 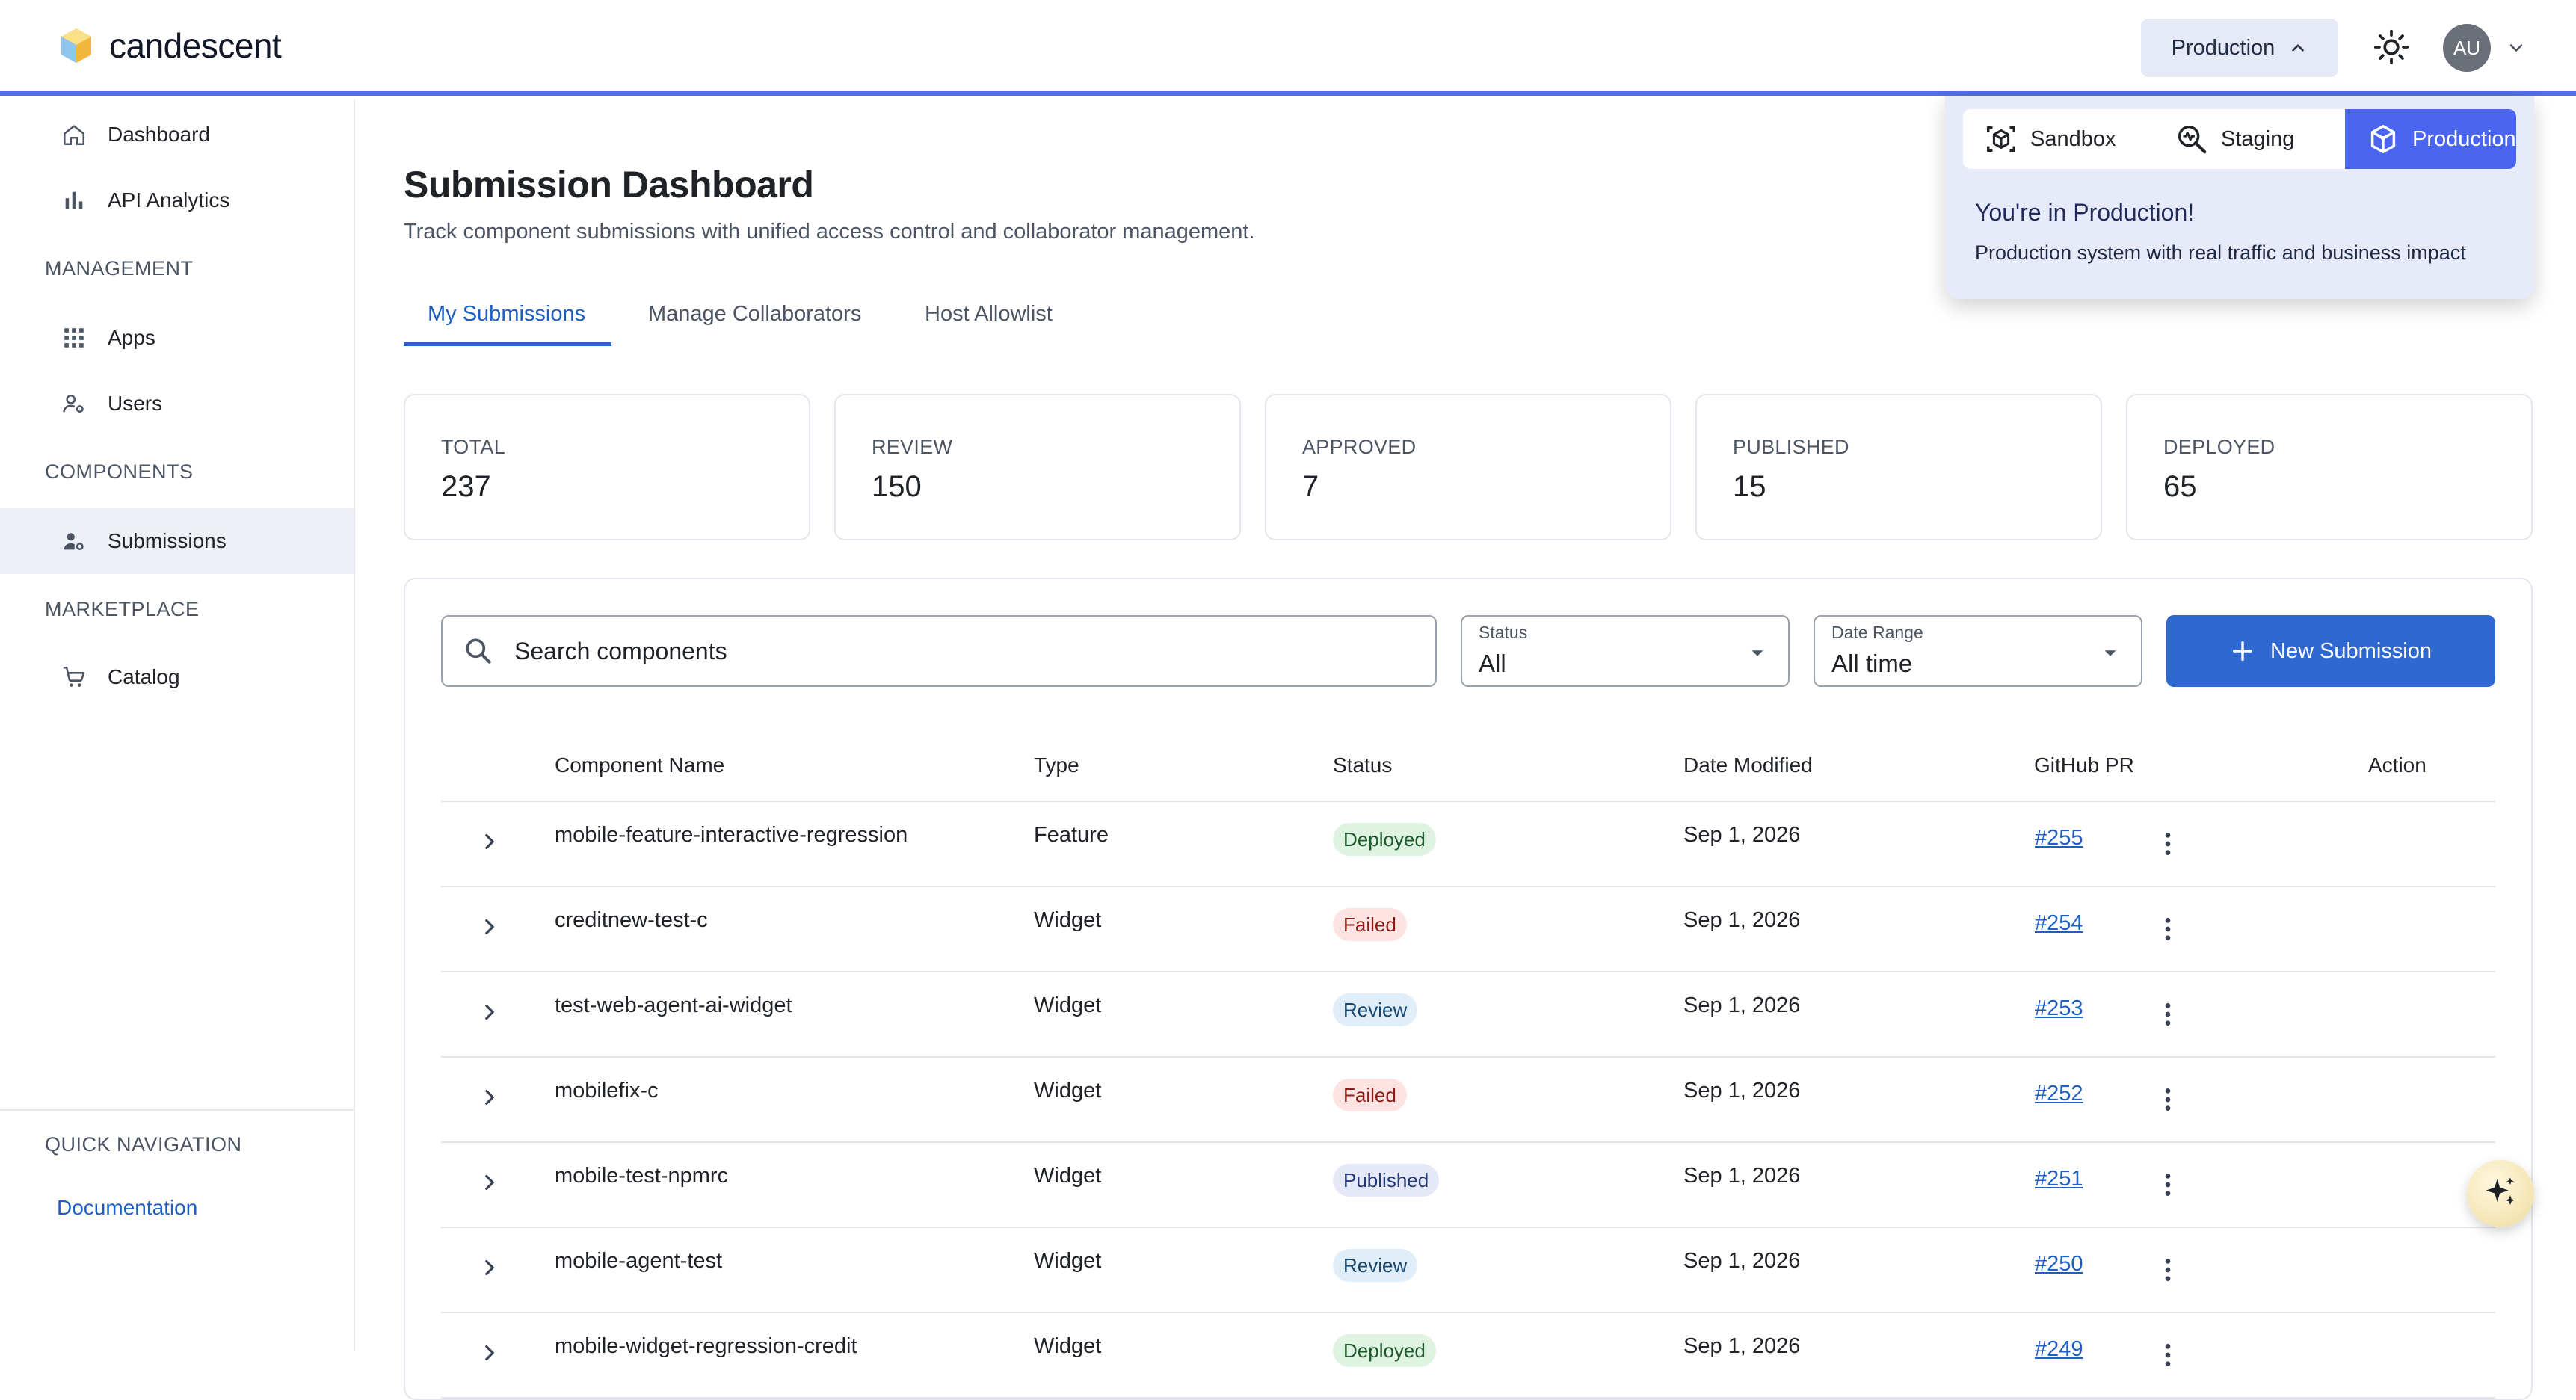 What do you see at coordinates (2330, 651) in the screenshot?
I see `new-submission-button: New Submission` at bounding box center [2330, 651].